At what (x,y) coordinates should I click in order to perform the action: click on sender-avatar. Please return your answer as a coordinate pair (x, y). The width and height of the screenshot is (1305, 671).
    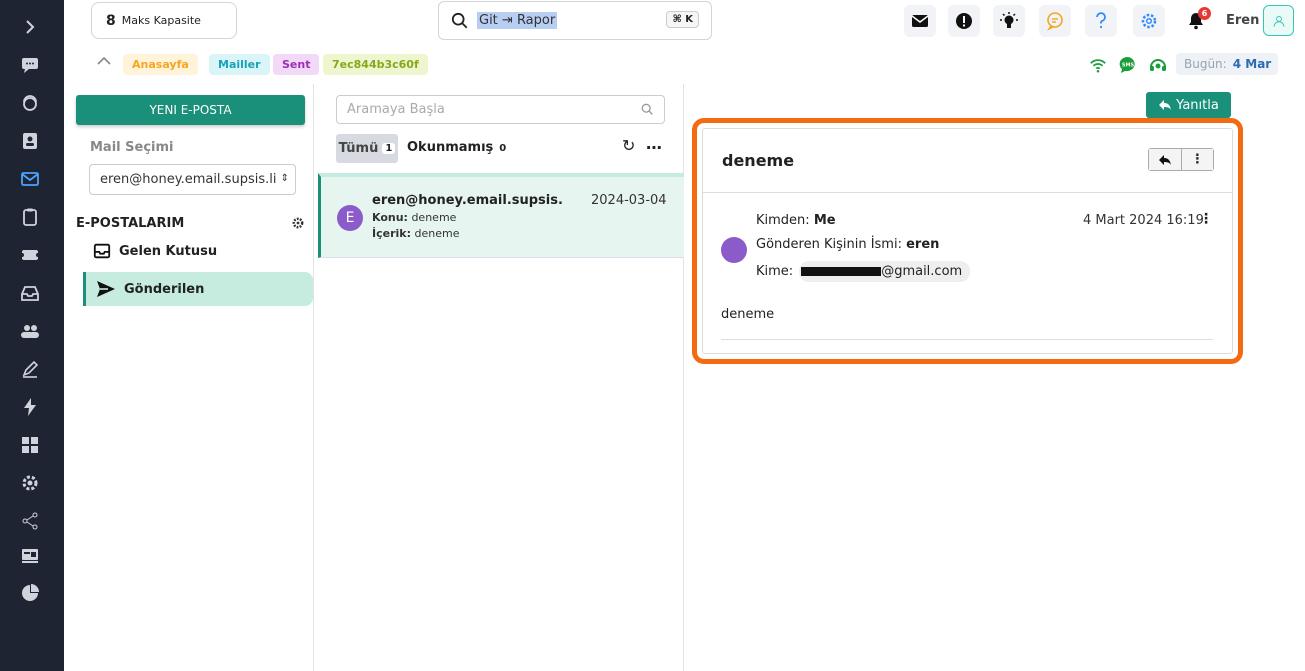
    Looking at the image, I should click on (734, 250).